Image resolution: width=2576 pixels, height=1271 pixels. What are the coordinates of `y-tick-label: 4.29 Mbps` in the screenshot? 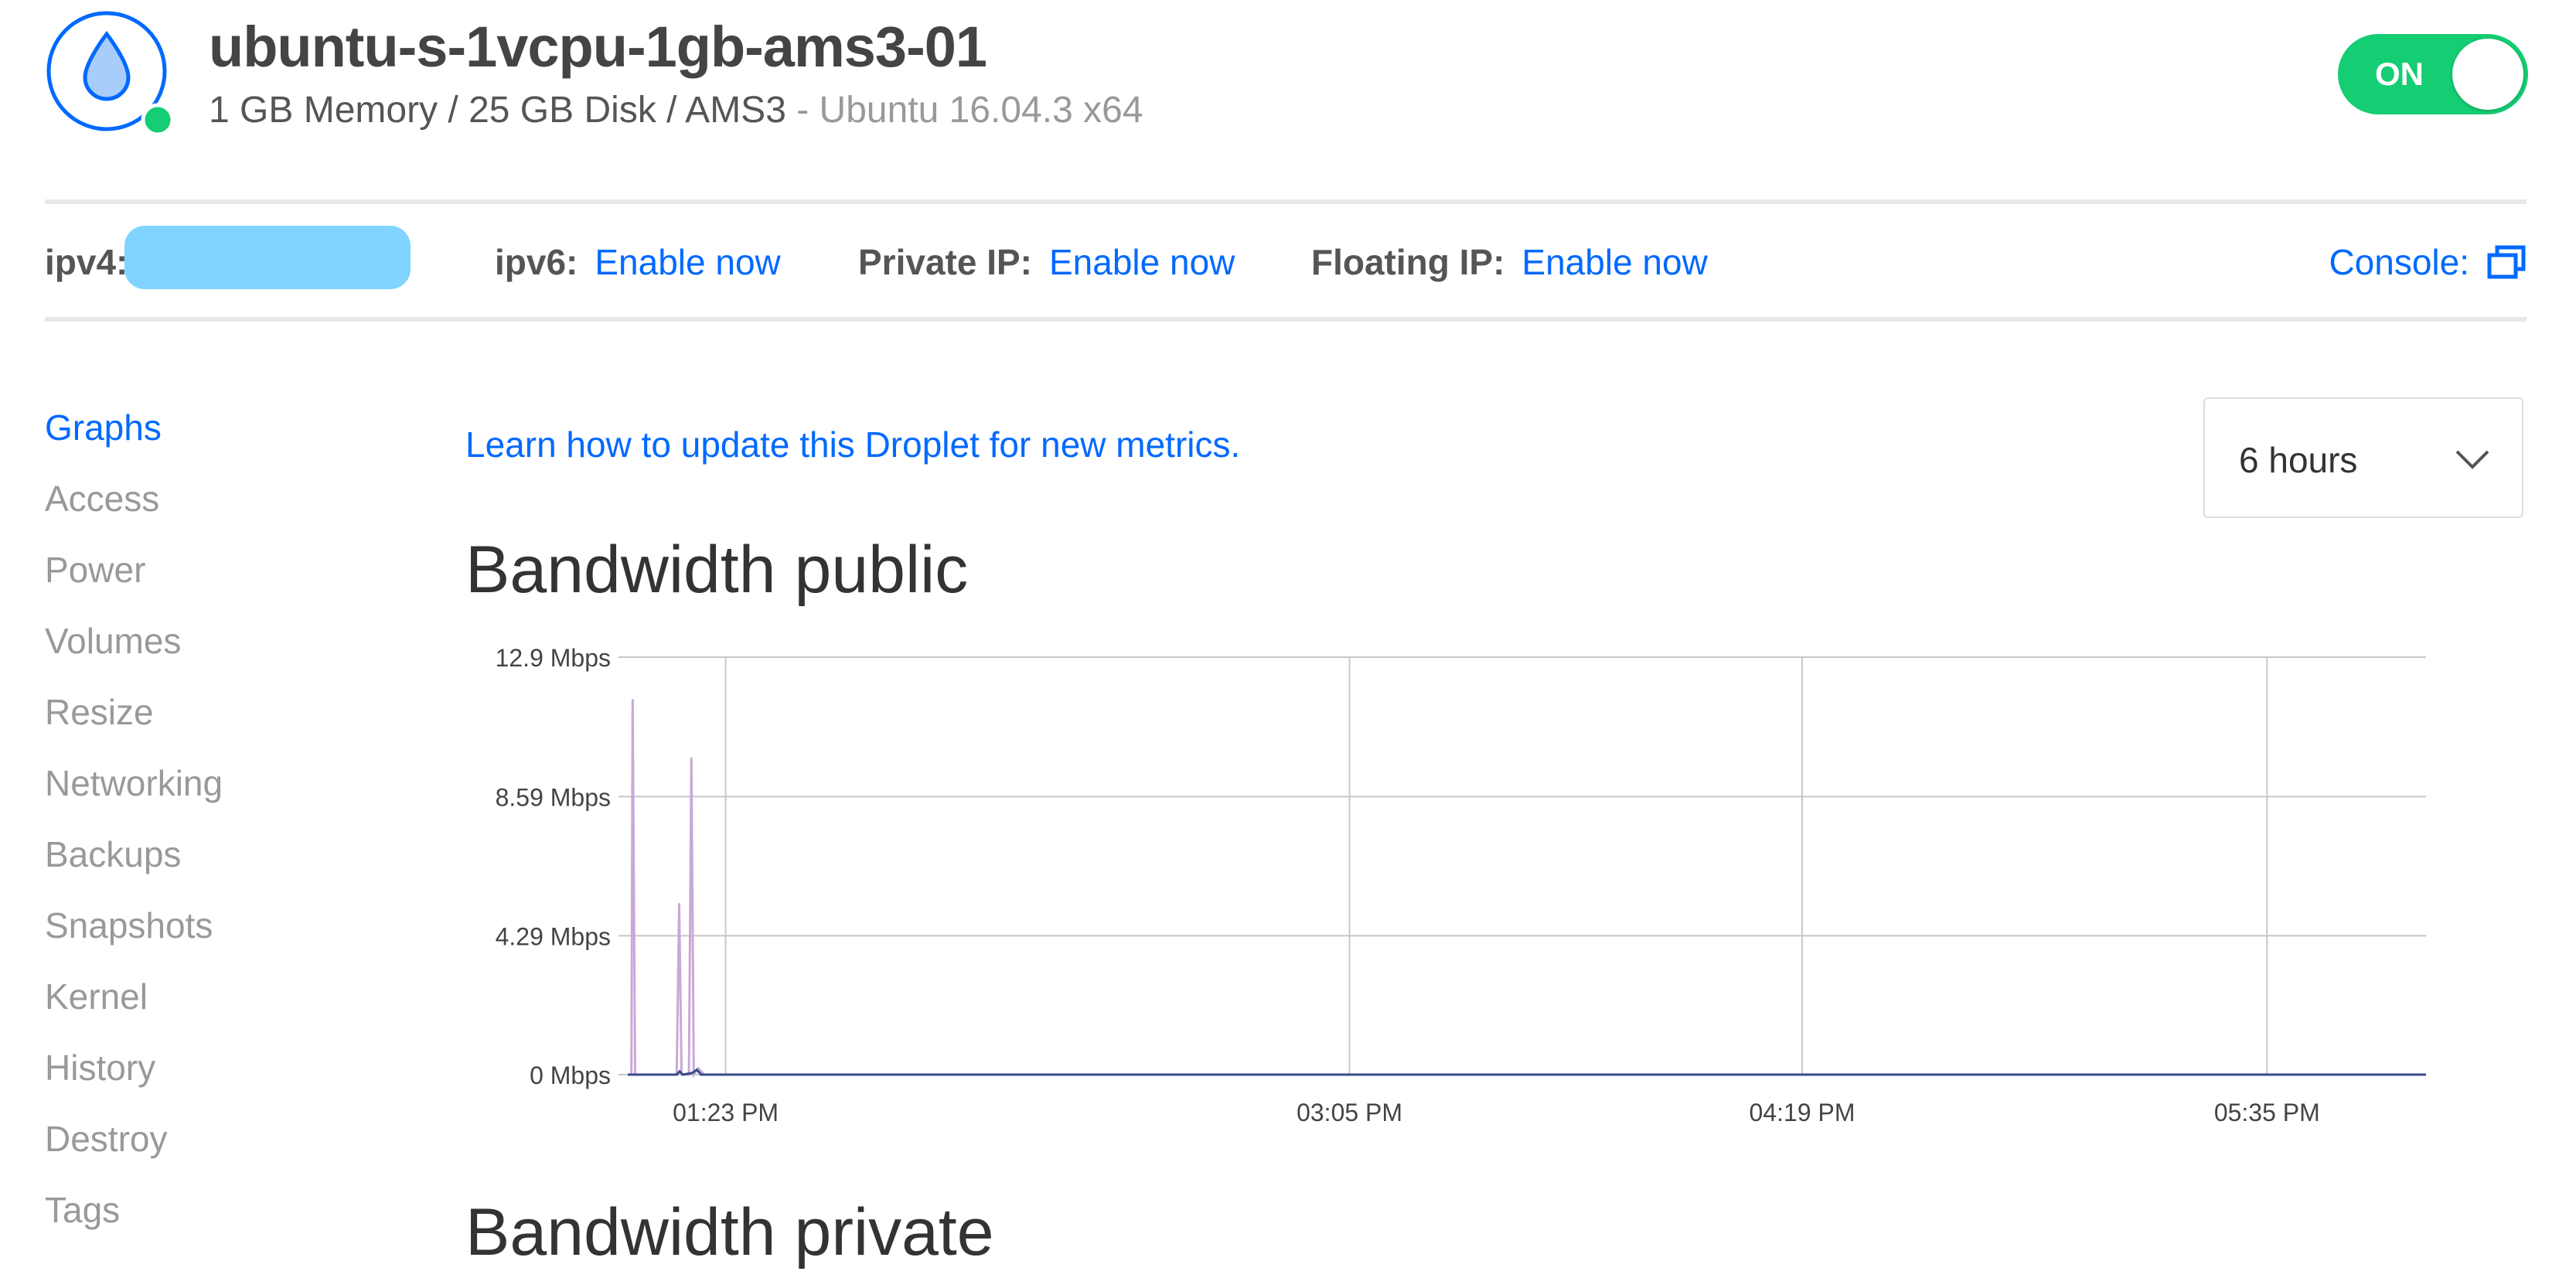 It's located at (553, 936).